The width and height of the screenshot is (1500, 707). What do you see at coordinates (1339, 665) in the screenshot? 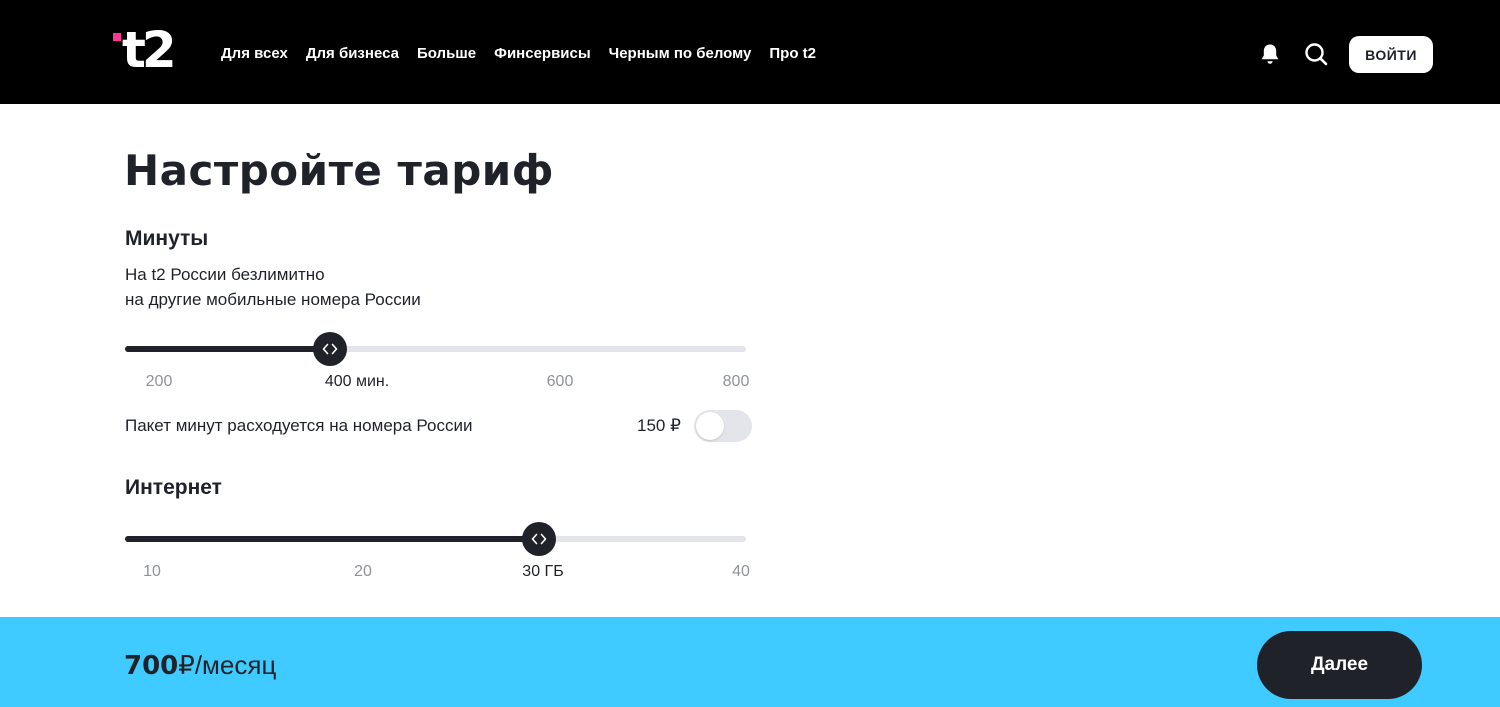
I see `next-button: Далее` at bounding box center [1339, 665].